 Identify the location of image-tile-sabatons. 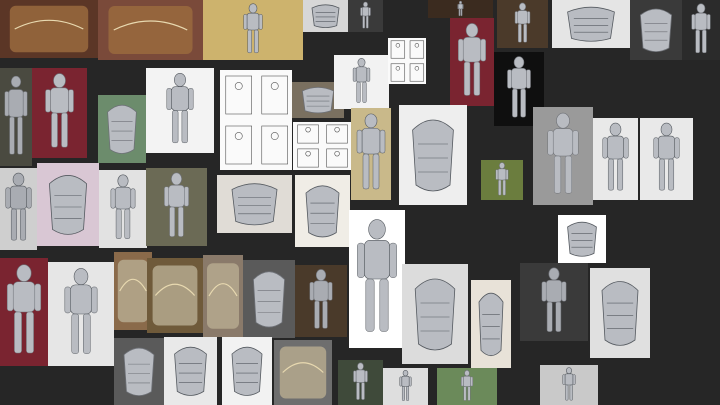
(582, 239).